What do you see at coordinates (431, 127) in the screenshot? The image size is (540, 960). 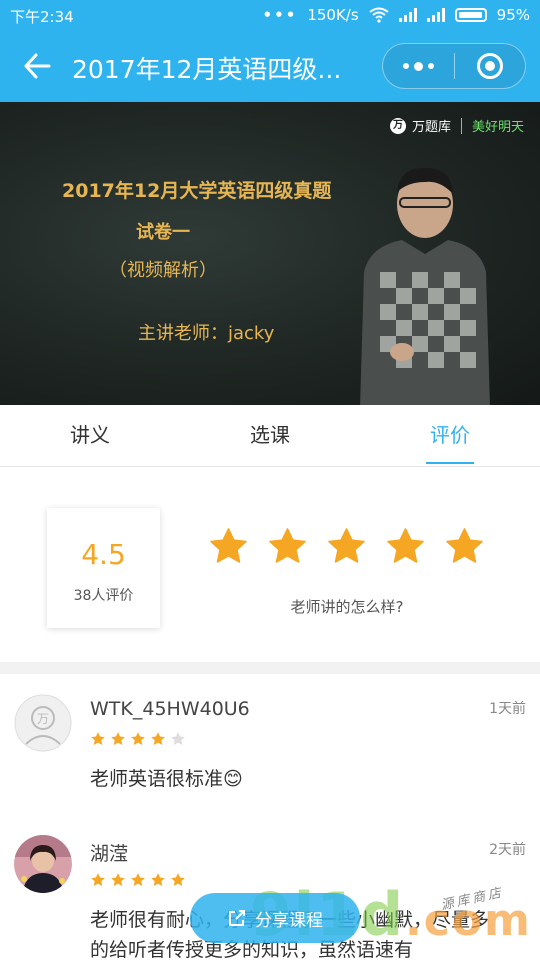 I see `brand-name: 万题库` at bounding box center [431, 127].